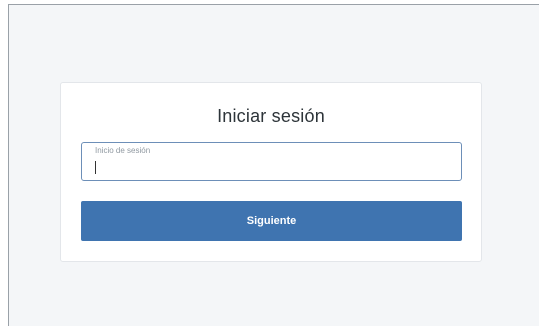 The image size is (539, 326). I want to click on login-field: Inicio de sesión, so click(271, 161).